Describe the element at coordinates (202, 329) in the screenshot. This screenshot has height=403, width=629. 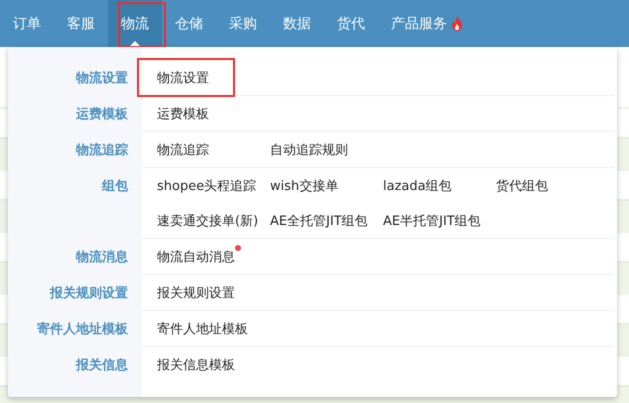
I see `menu-link: 寄件人地址模板` at that location.